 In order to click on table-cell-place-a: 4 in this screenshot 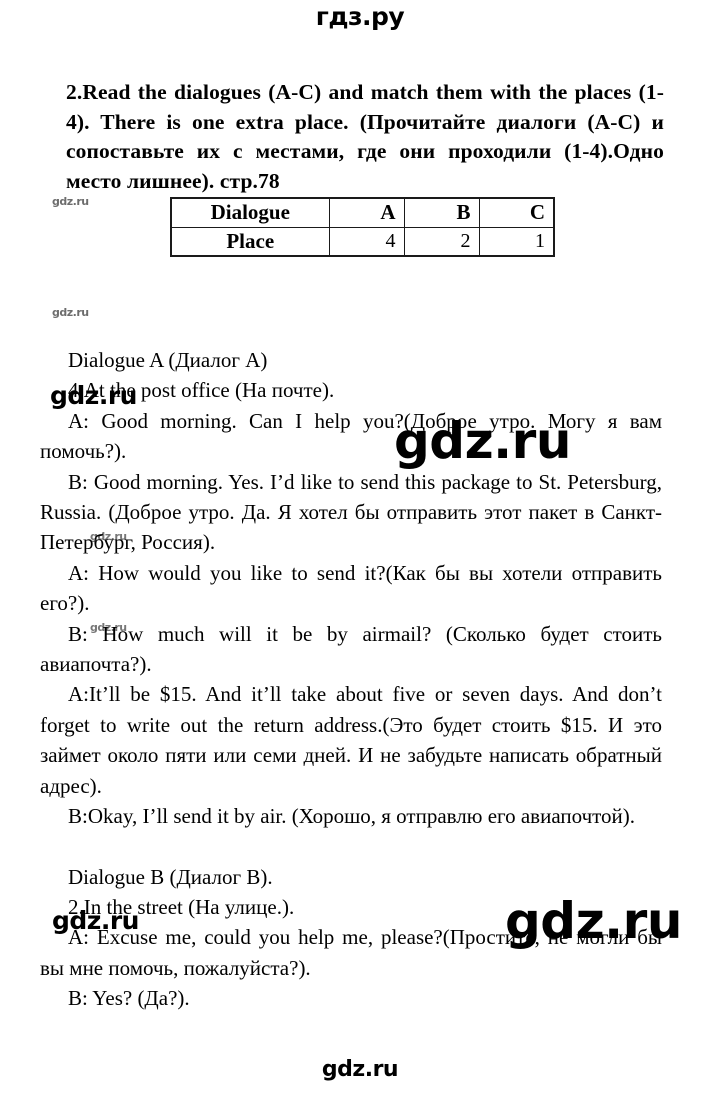, I will do `click(366, 241)`.